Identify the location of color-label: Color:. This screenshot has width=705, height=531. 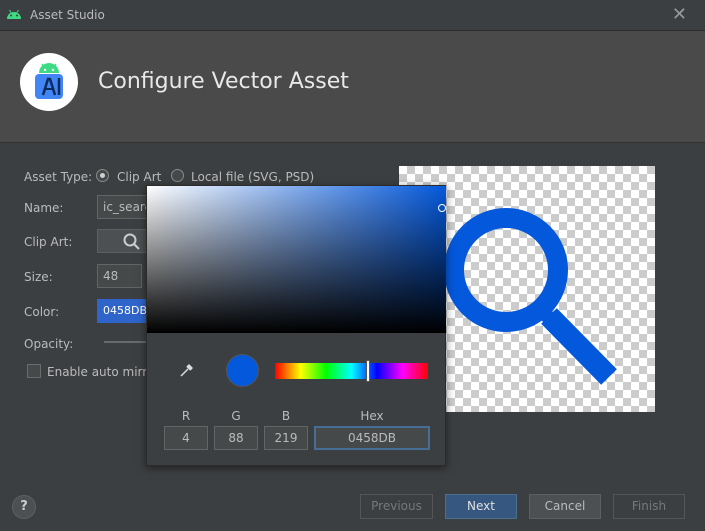
(42, 312).